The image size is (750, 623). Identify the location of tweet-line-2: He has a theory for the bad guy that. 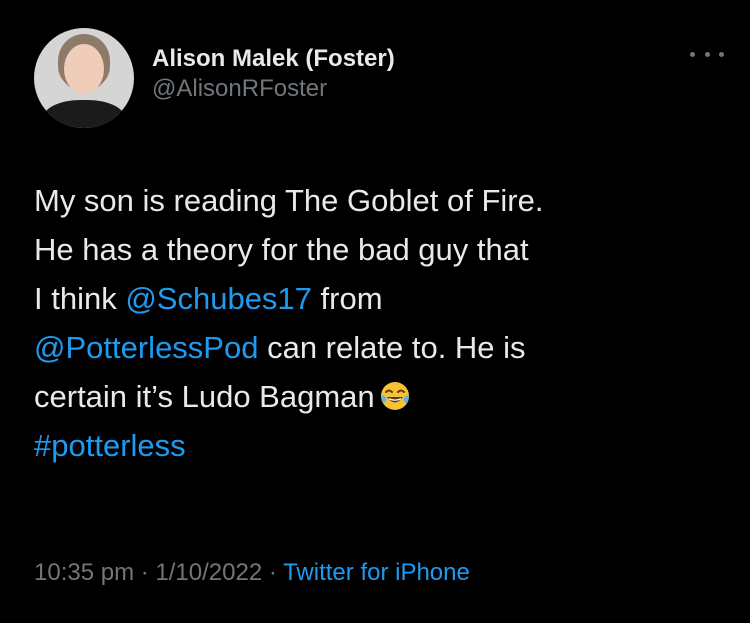
(281, 249).